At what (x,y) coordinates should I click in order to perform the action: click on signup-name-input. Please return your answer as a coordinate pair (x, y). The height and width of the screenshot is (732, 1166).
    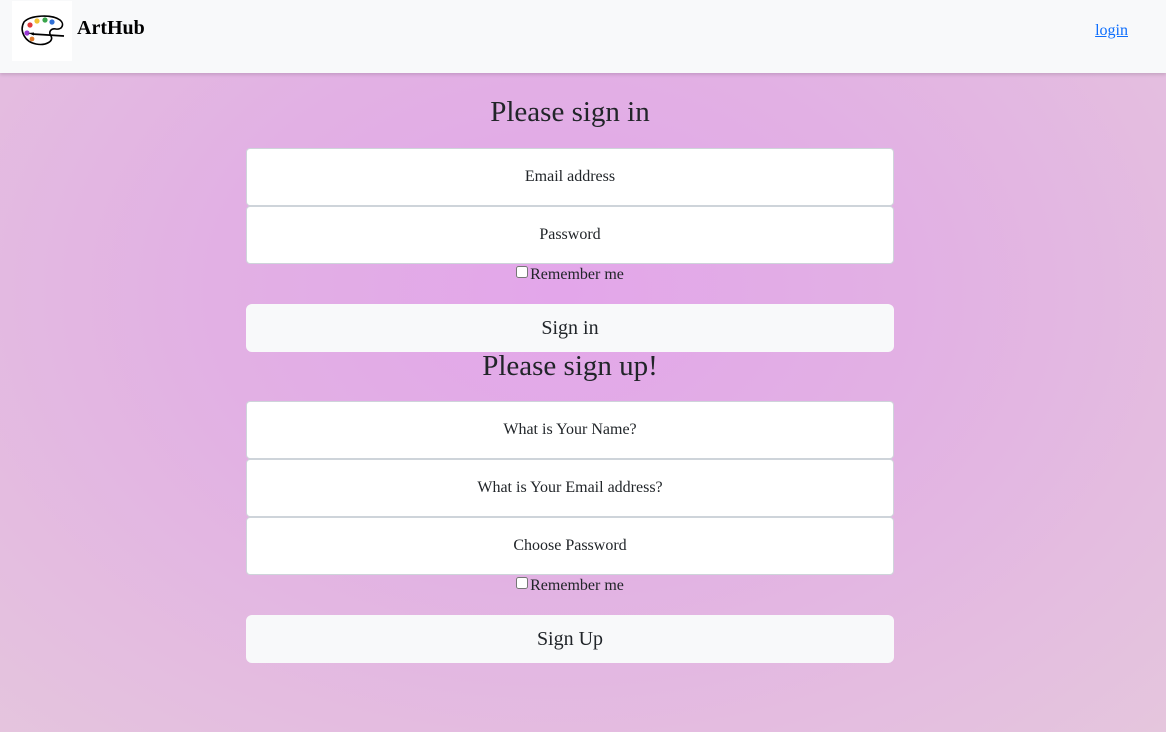
    Looking at the image, I should click on (570, 430).